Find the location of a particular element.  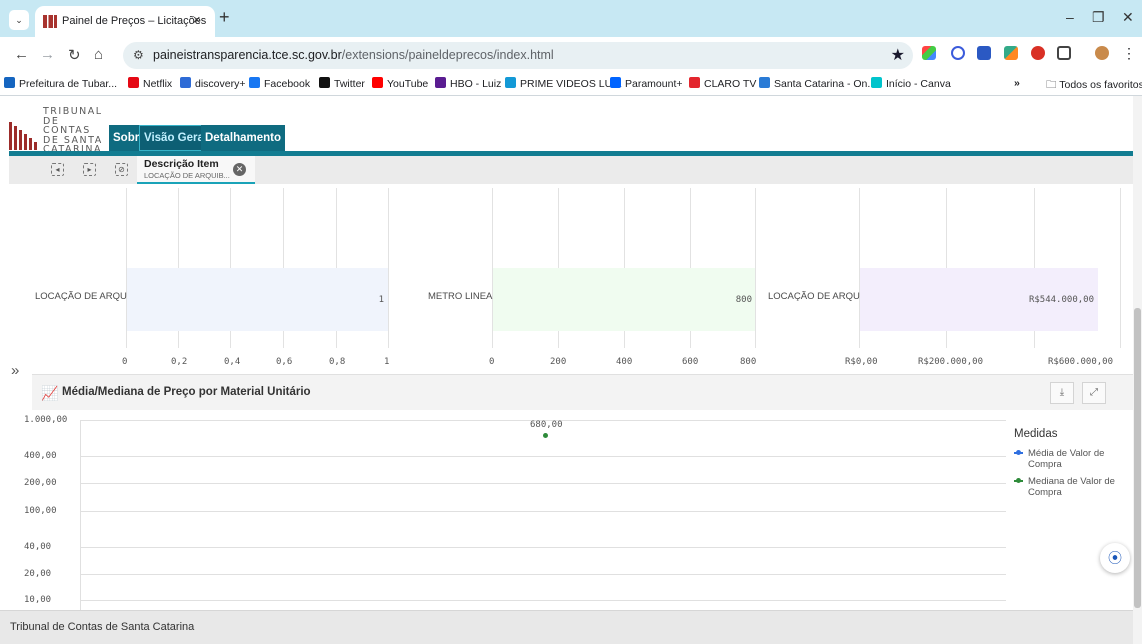

remove-selection-icon: ✕ is located at coordinates (239, 169).